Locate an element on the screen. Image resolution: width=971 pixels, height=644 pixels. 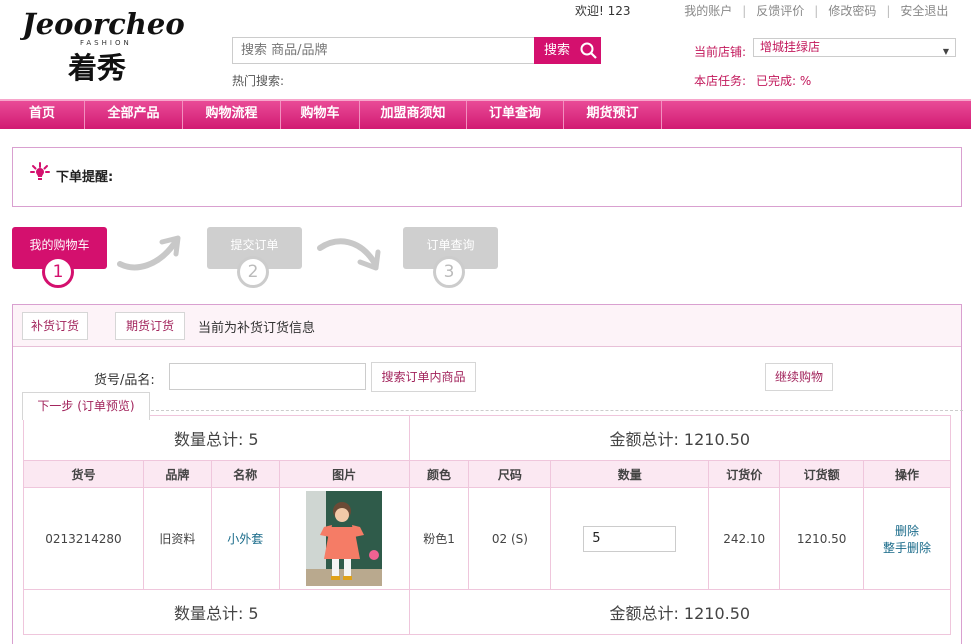
my-account-link: 我的账户 is located at coordinates (708, 10).